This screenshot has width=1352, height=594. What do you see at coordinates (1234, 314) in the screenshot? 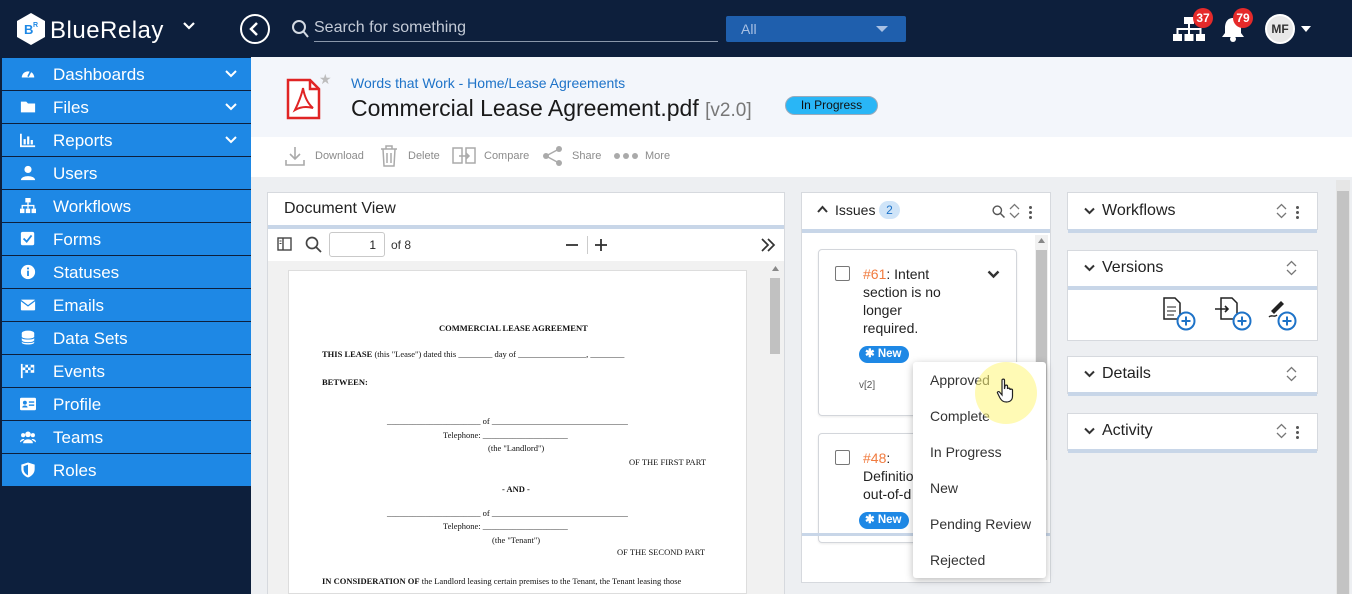
I see `import-document-icon` at bounding box center [1234, 314].